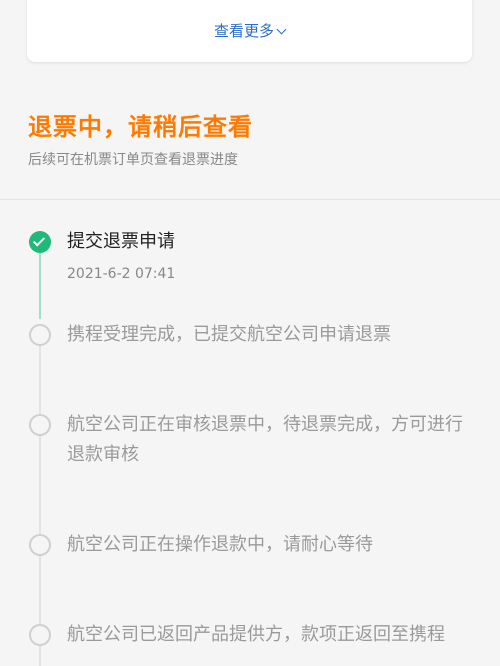  What do you see at coordinates (265, 439) in the screenshot?
I see `step-text: 航空公司正在审核退票中，待退票完成，方可进行退款审核` at bounding box center [265, 439].